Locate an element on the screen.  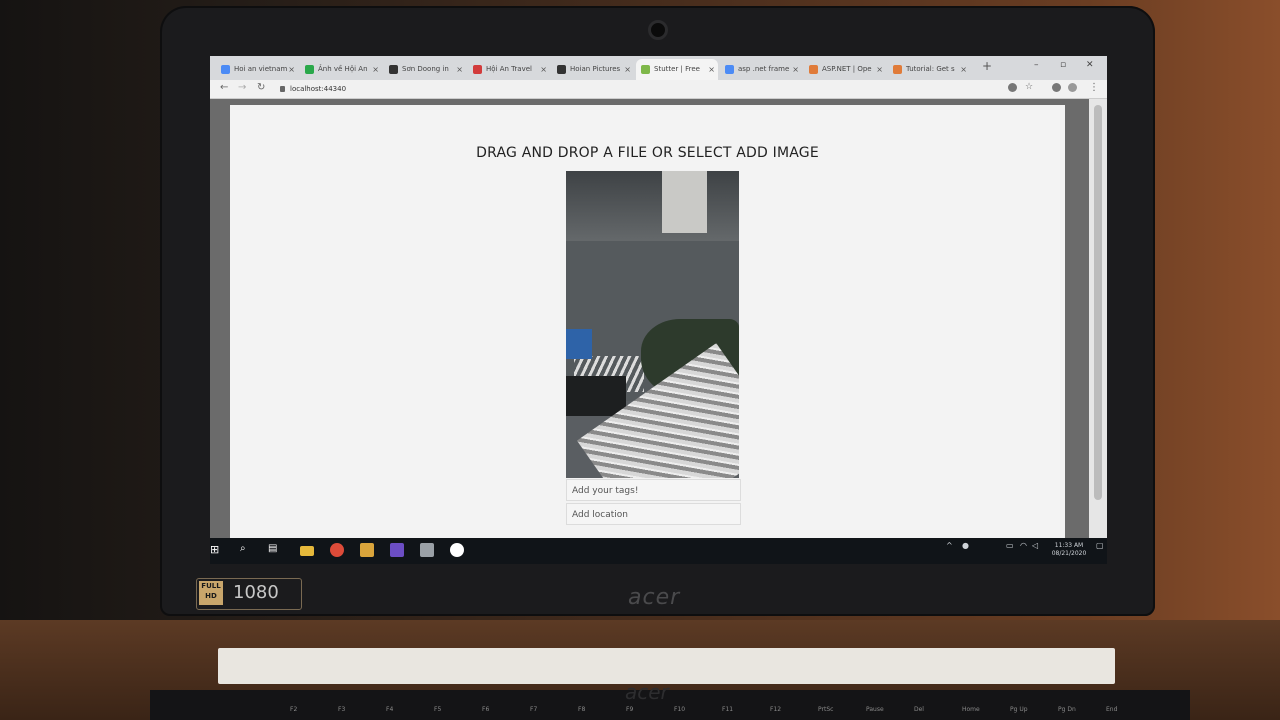
maximize-icon: ▫ is located at coordinates (1063, 65).